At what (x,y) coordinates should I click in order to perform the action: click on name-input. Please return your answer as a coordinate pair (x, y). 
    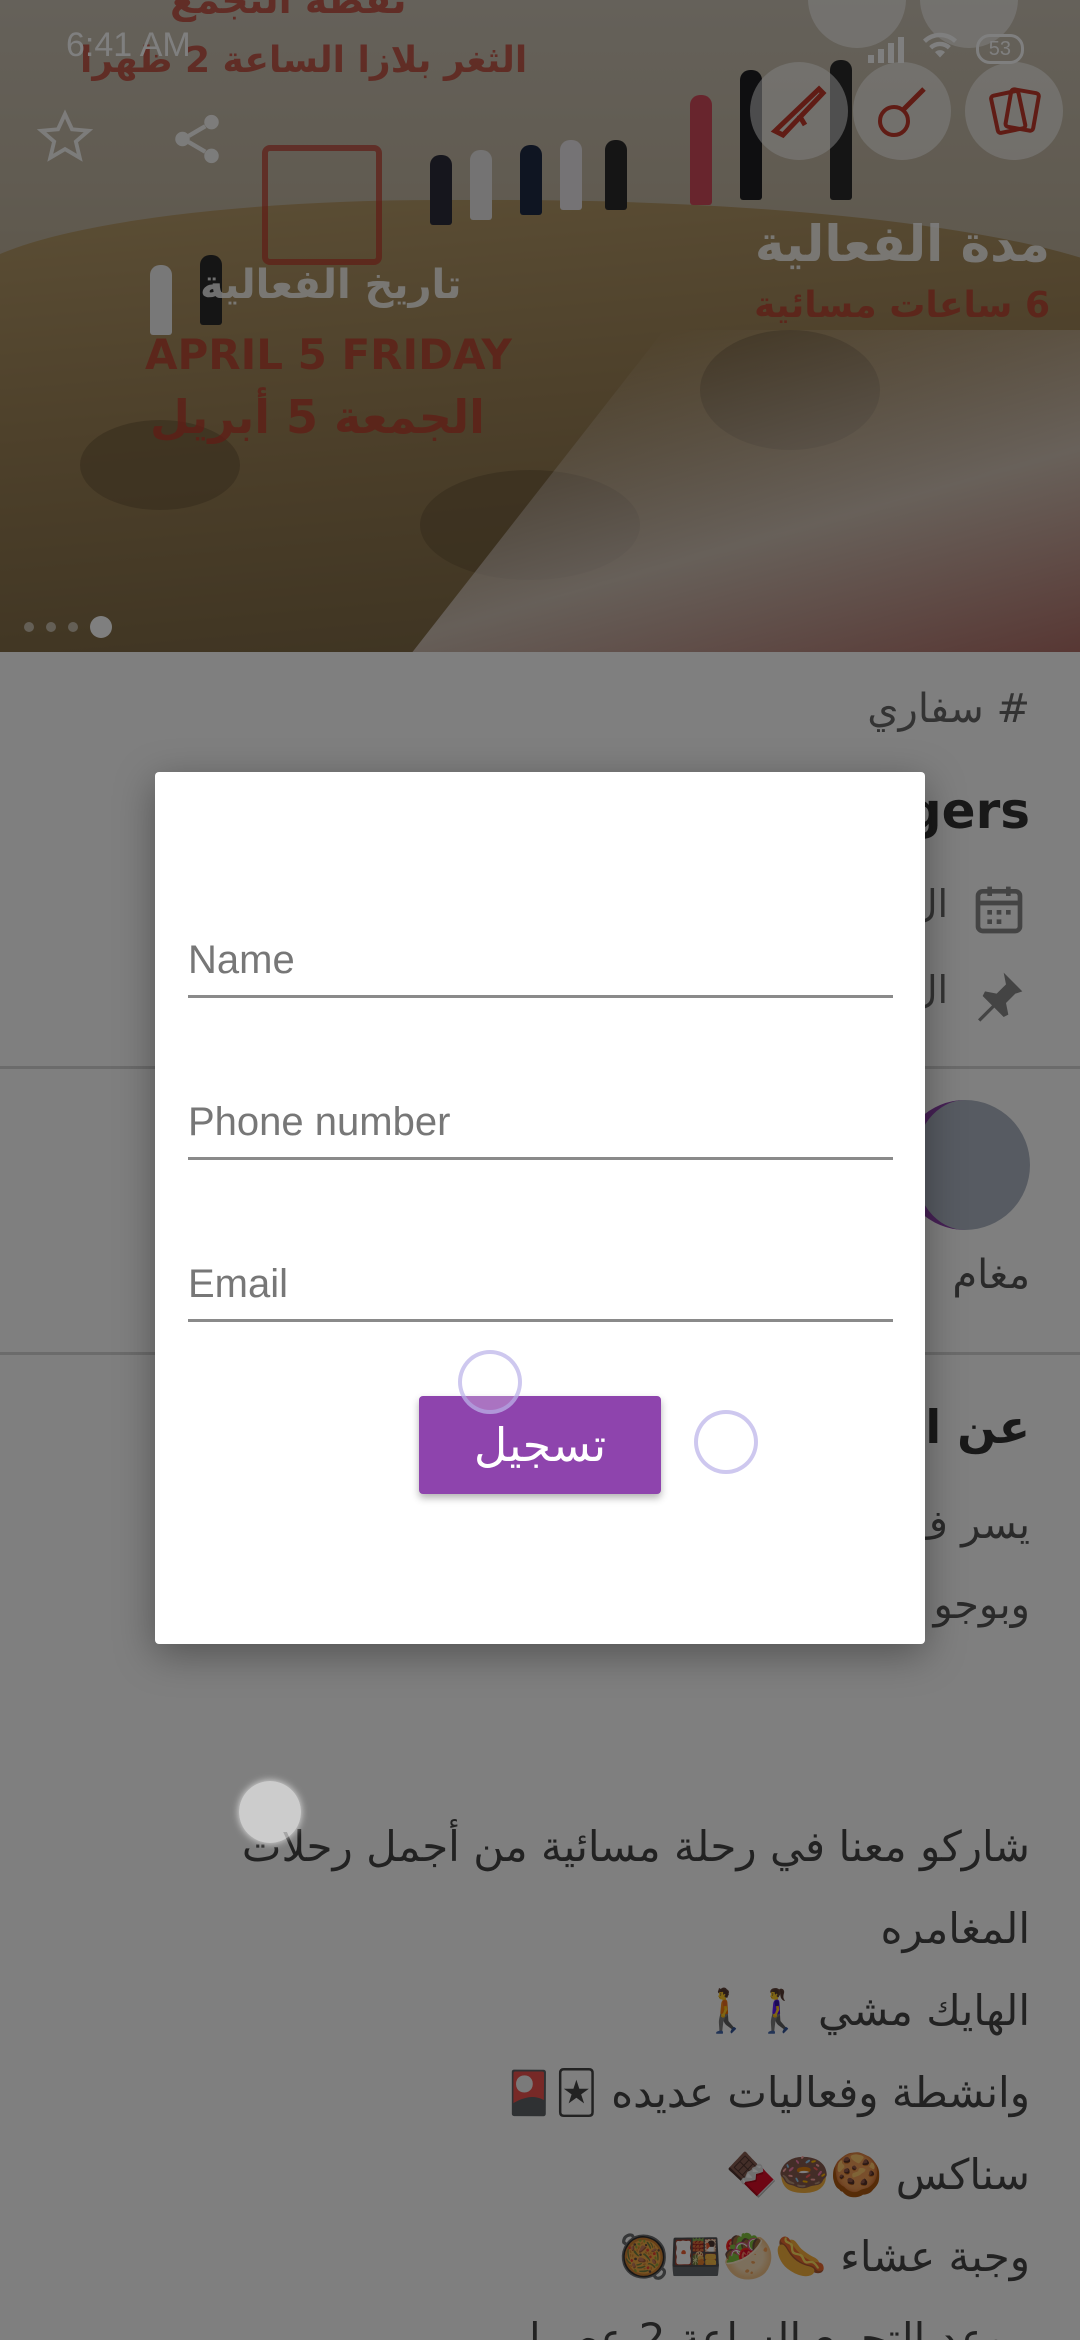
    Looking at the image, I should click on (540, 960).